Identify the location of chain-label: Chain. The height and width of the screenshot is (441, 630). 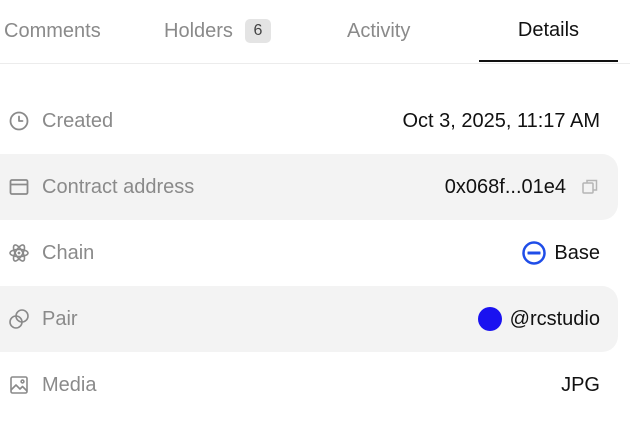
(68, 252).